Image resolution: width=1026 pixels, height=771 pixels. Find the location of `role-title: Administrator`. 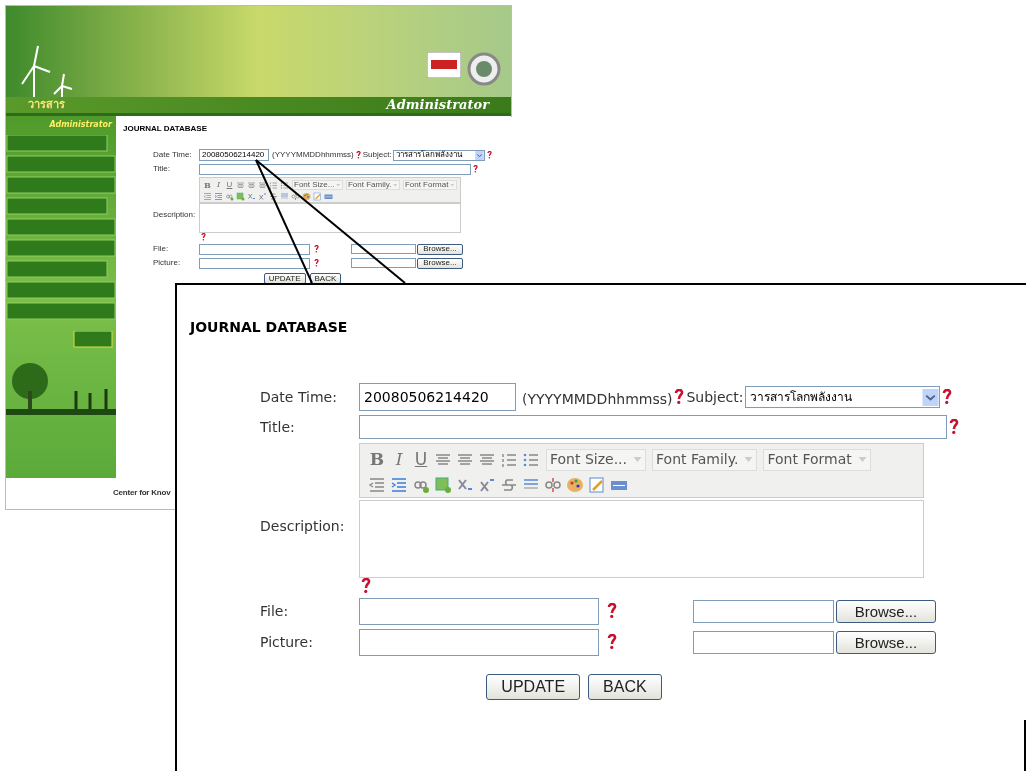

role-title: Administrator is located at coordinates (437, 105).